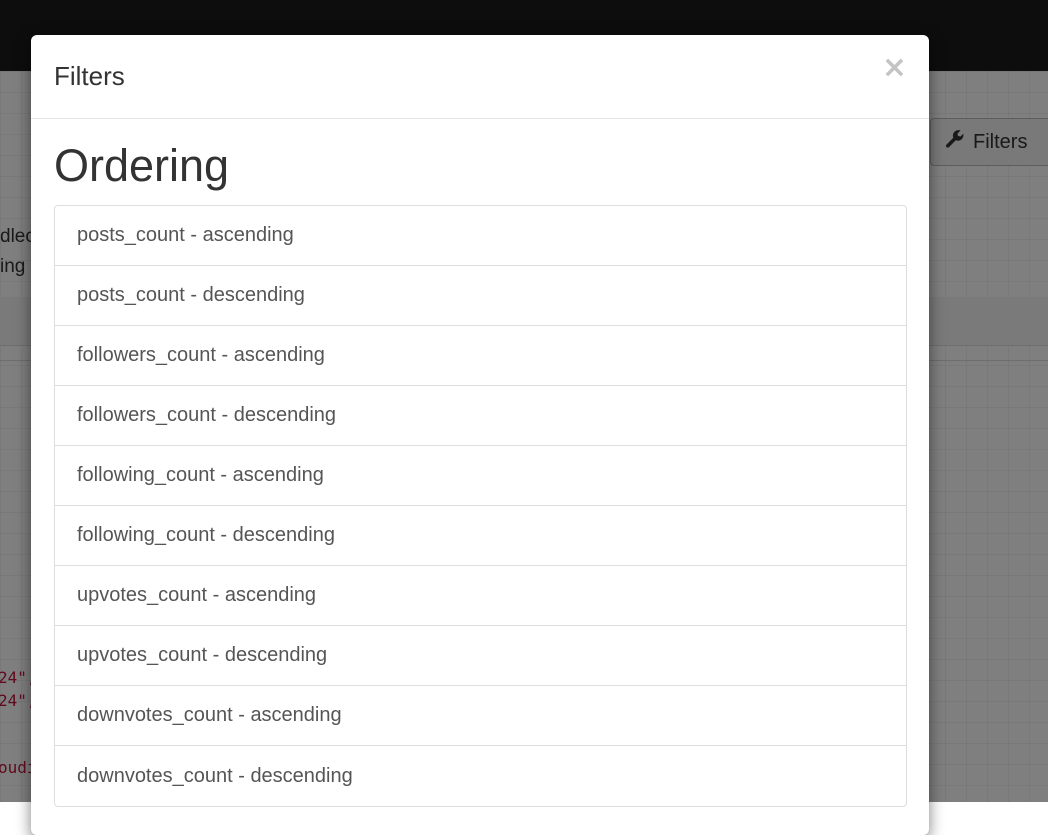 This screenshot has width=1048, height=835. I want to click on ordering-option: following_count - ascending, so click(480, 476).